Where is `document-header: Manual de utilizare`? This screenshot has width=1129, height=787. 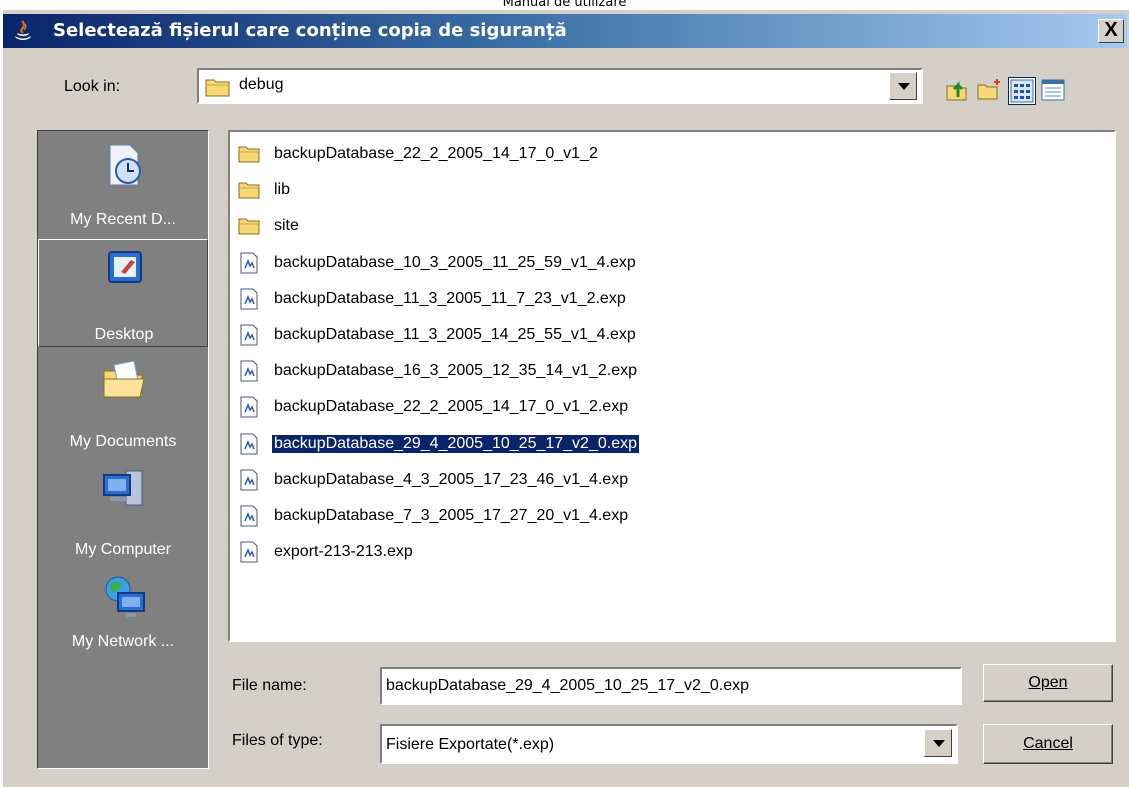
document-header: Manual de utilizare is located at coordinates (564, 5).